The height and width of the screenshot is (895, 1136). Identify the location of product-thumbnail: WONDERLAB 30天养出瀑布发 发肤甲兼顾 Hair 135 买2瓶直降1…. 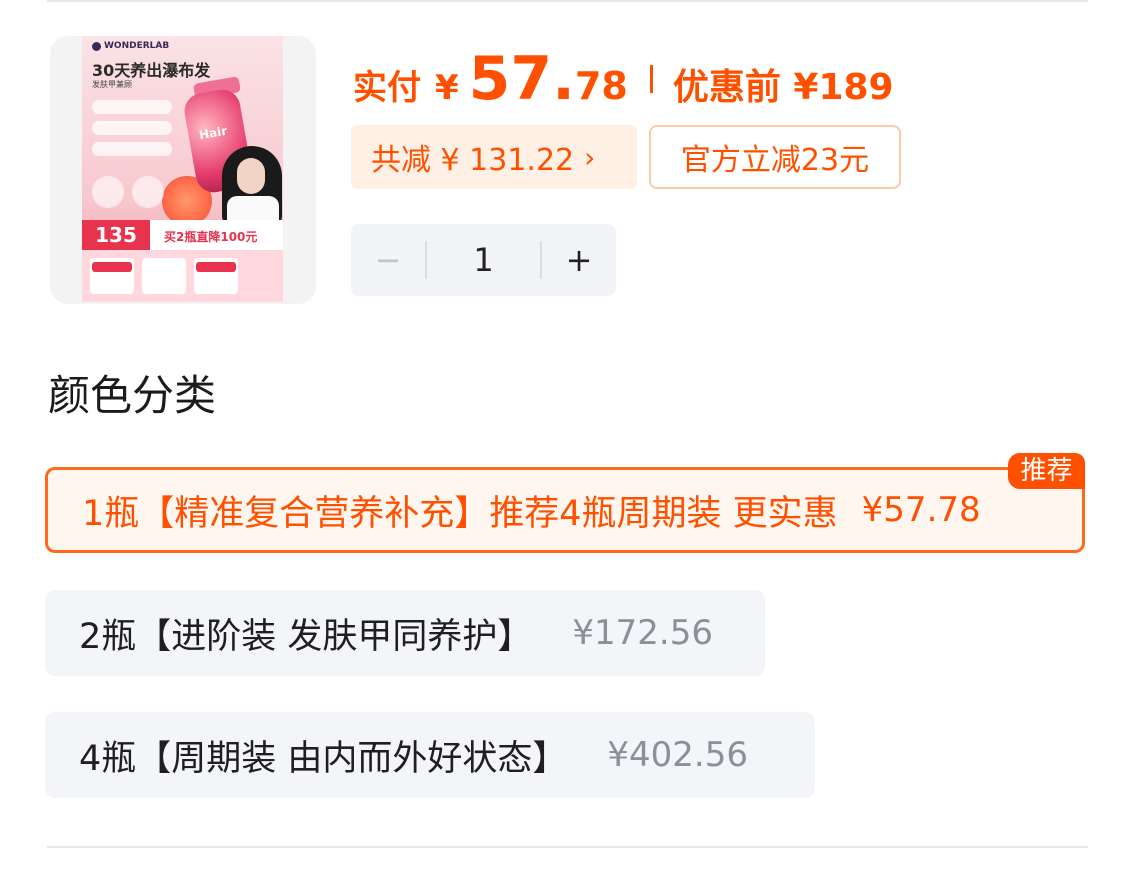
(182, 169).